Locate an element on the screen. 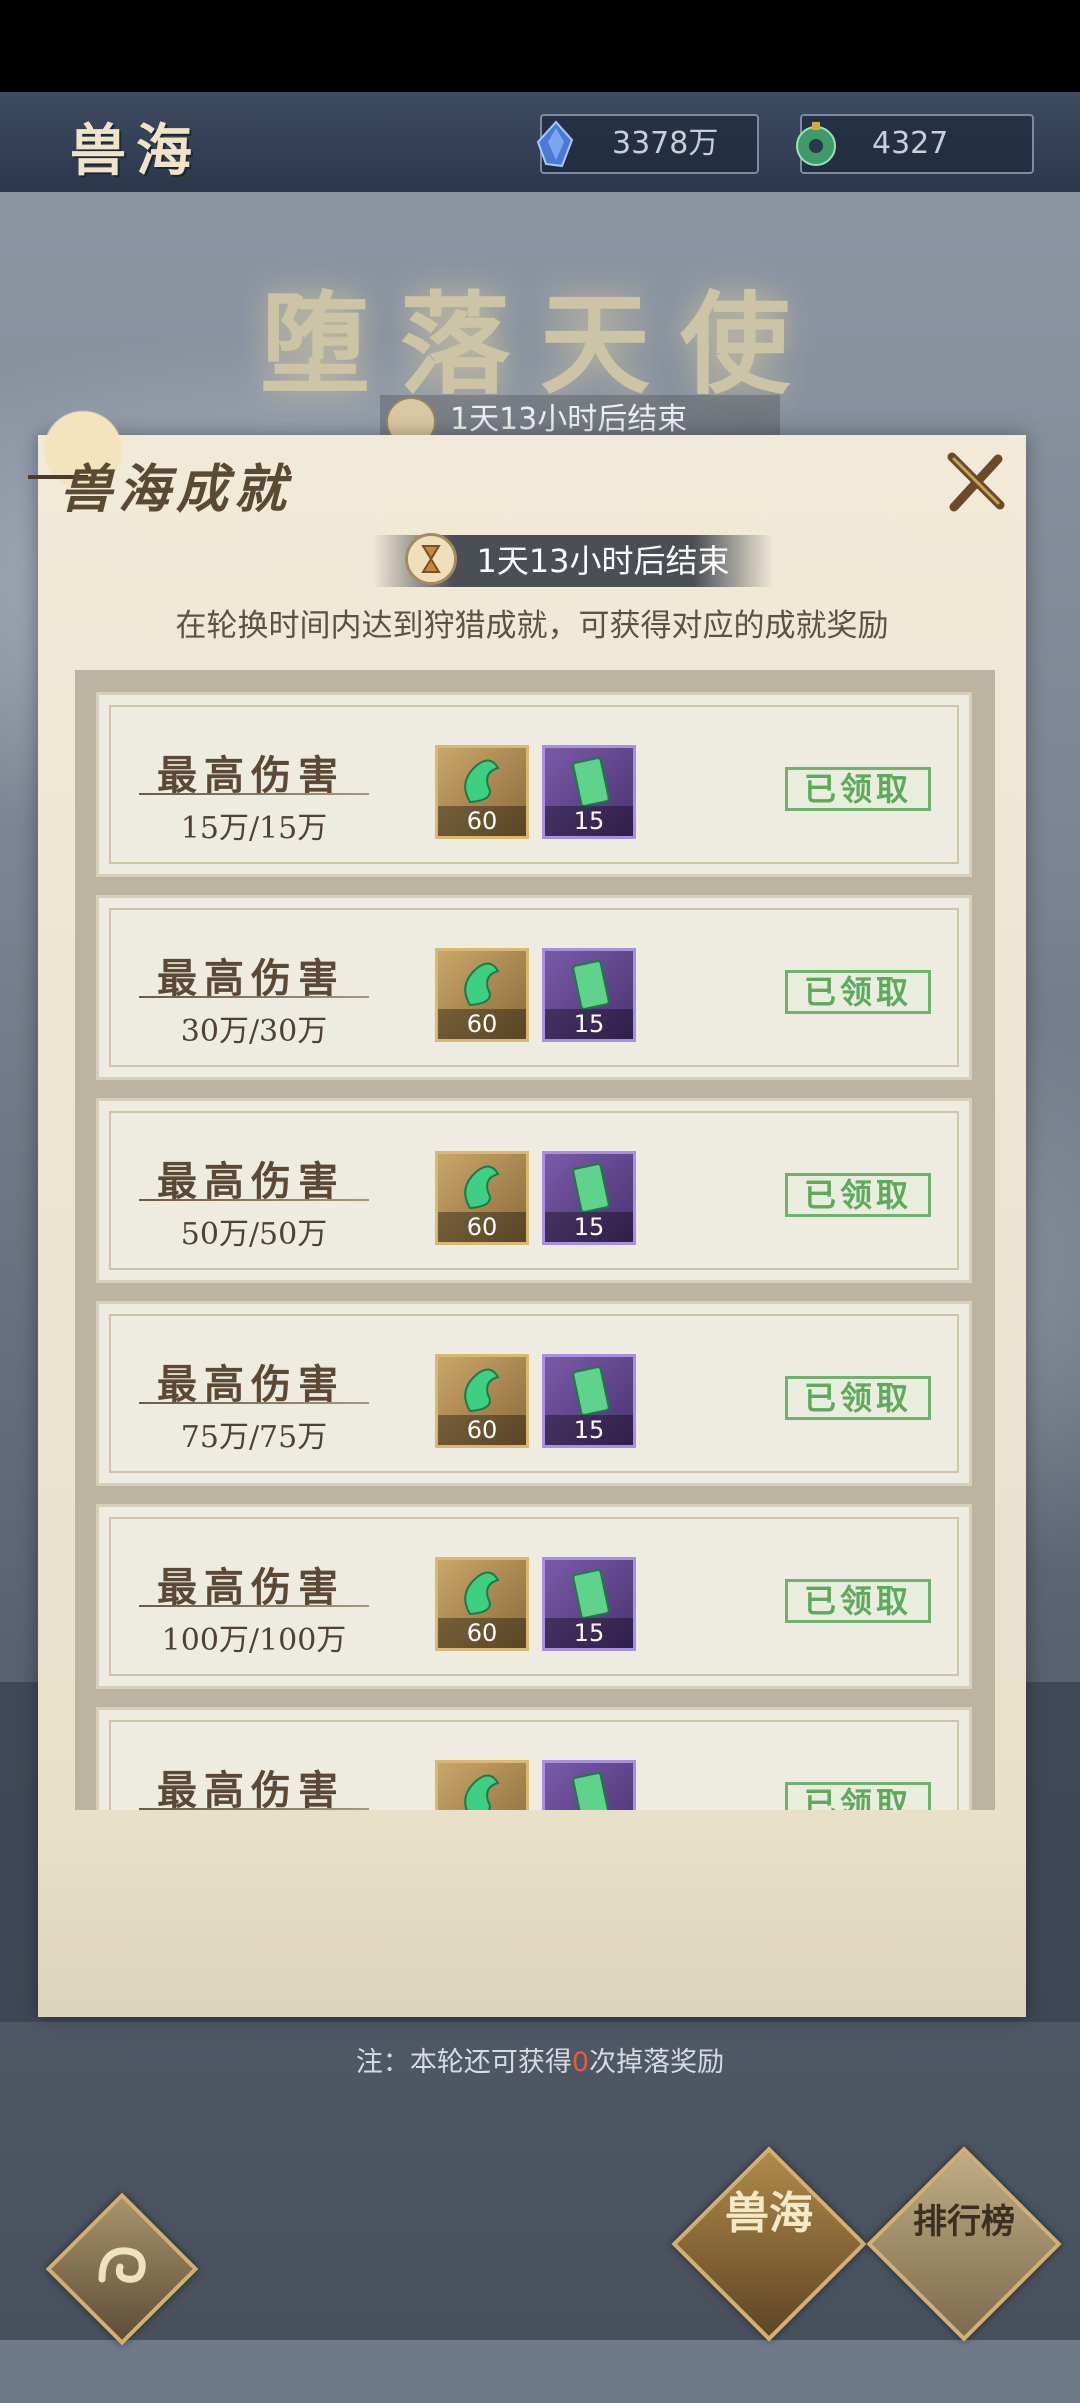  modal-description: 在轮换时间内达到狩猎成就，可获得对应的成就奖励 is located at coordinates (532, 626).